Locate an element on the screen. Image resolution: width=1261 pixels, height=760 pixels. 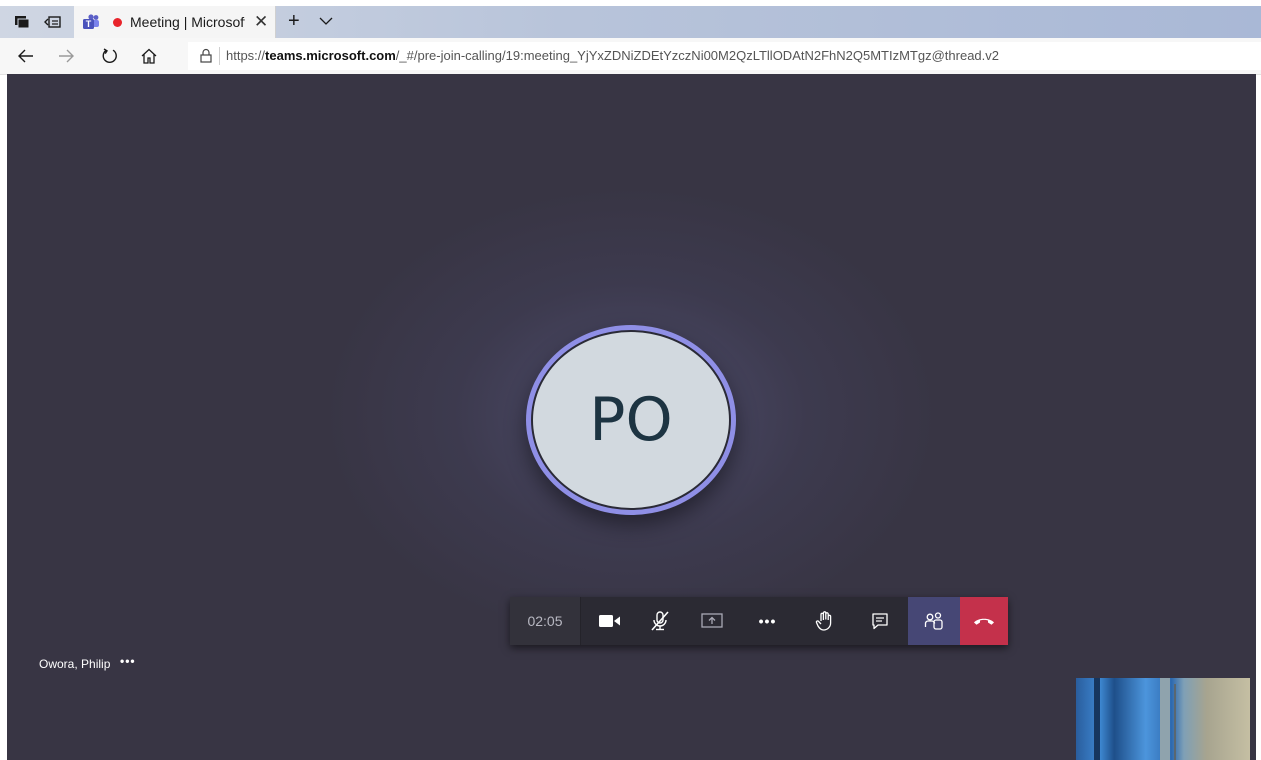
svg-text: T is located at coordinates (89, 24).